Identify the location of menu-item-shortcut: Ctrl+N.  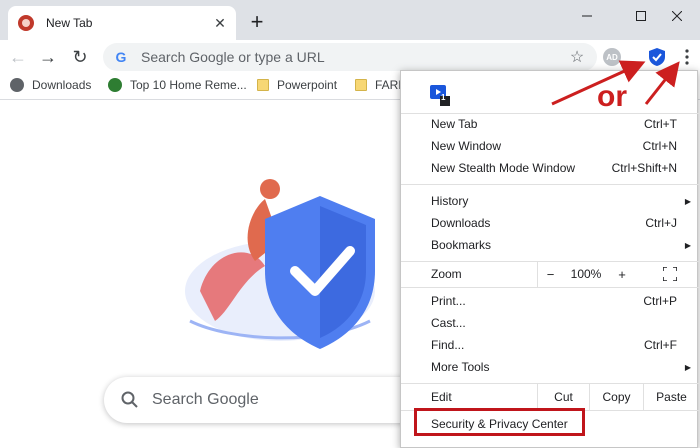
(659, 146).